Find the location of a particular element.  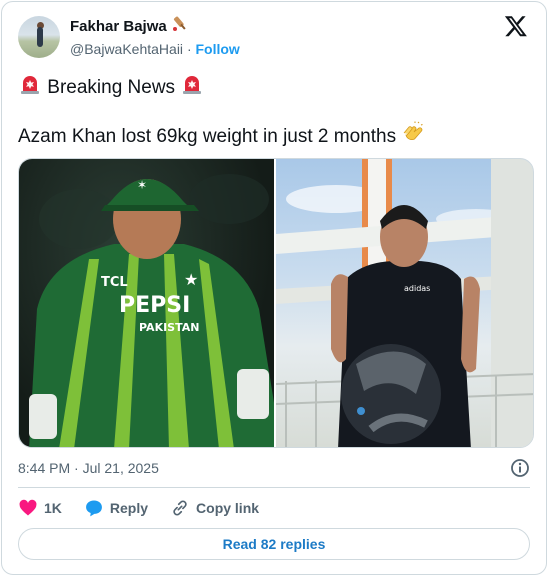

copy-link-label: Copy link is located at coordinates (228, 508).